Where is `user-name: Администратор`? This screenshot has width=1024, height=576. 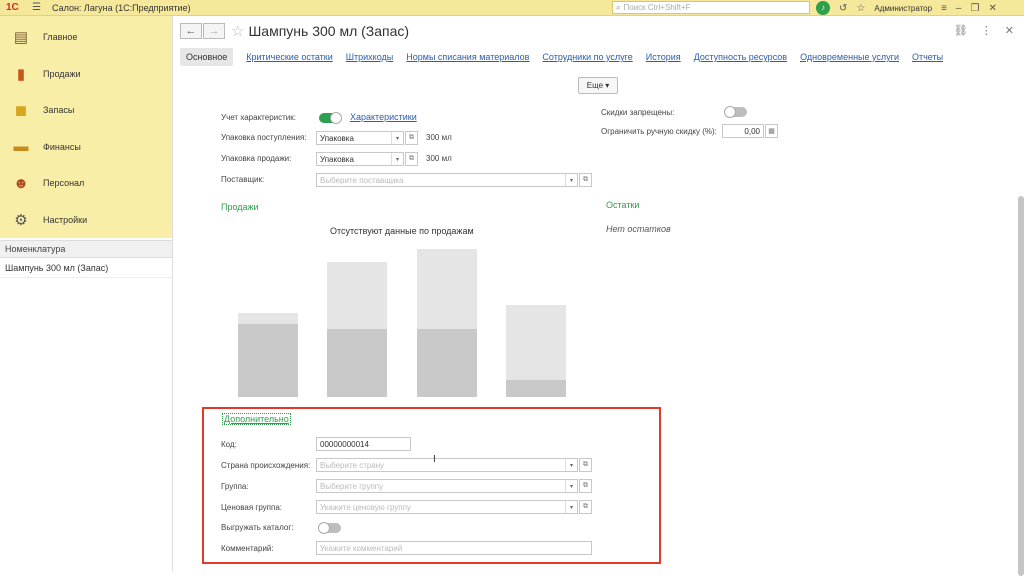 user-name: Администратор is located at coordinates (903, 8).